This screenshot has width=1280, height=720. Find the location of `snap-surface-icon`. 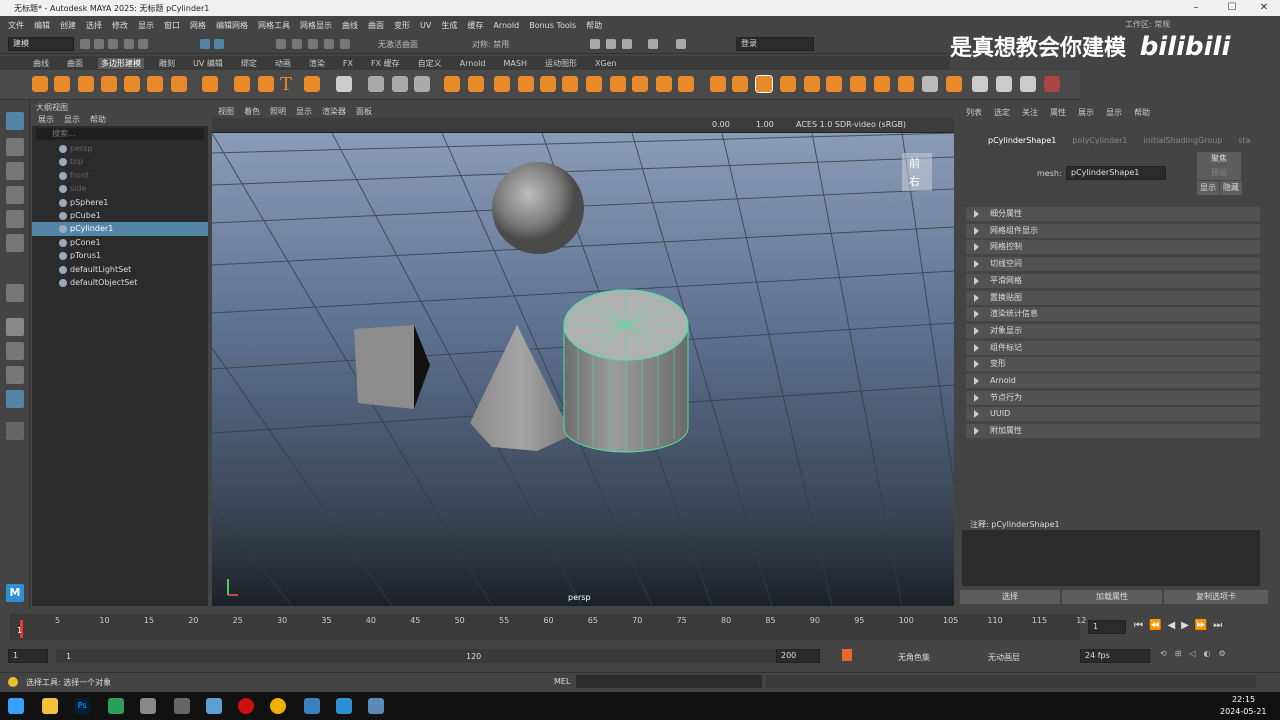

snap-surface-icon is located at coordinates (345, 44).